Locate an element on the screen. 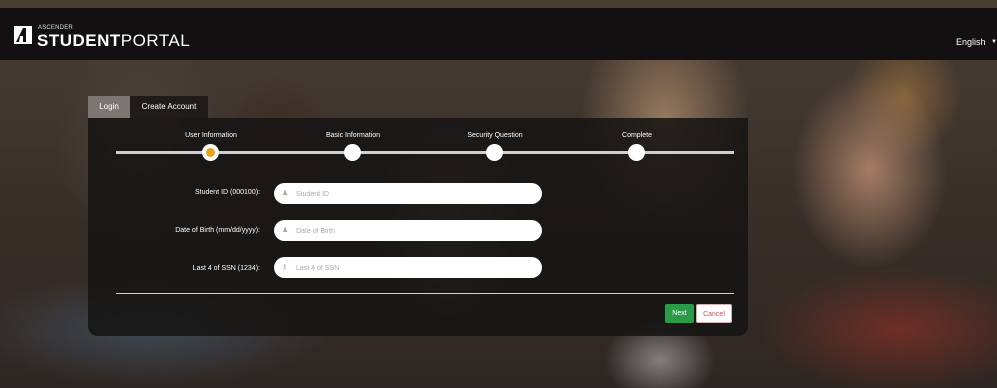 The image size is (997, 388). brand-light: PORTAL is located at coordinates (155, 40).